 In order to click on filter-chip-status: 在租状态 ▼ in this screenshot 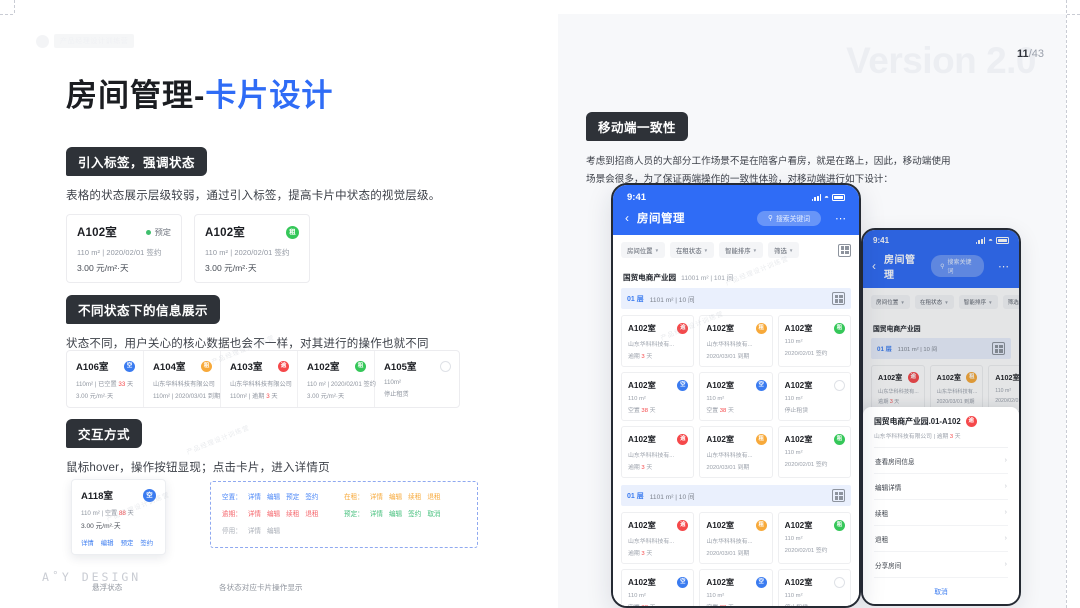, I will do `click(692, 250)`.